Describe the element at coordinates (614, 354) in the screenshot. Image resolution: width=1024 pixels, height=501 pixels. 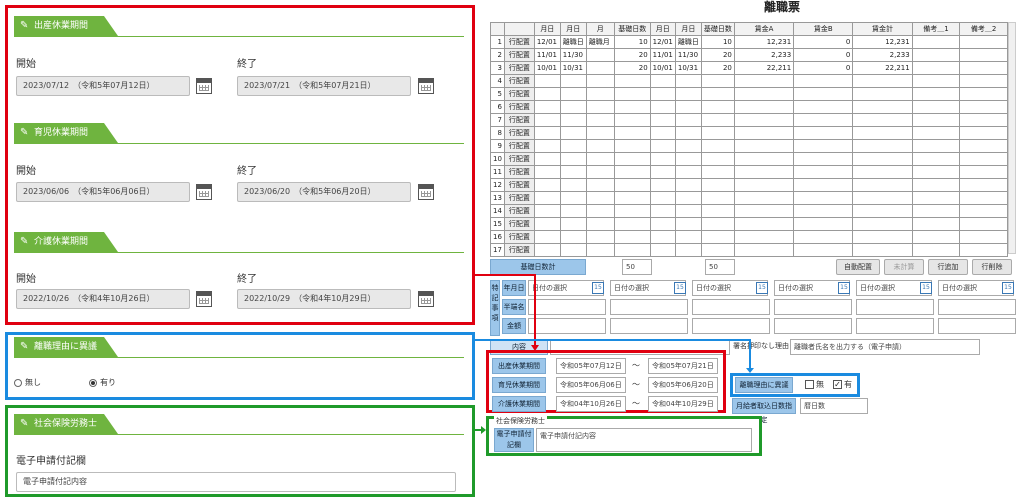
I see `connector-arrows` at that location.